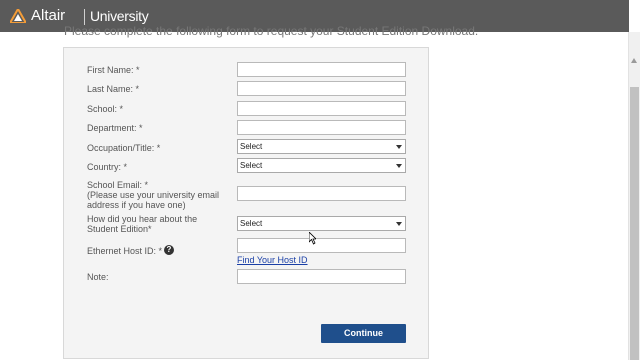  What do you see at coordinates (321, 245) in the screenshot?
I see `host-id-input` at bounding box center [321, 245].